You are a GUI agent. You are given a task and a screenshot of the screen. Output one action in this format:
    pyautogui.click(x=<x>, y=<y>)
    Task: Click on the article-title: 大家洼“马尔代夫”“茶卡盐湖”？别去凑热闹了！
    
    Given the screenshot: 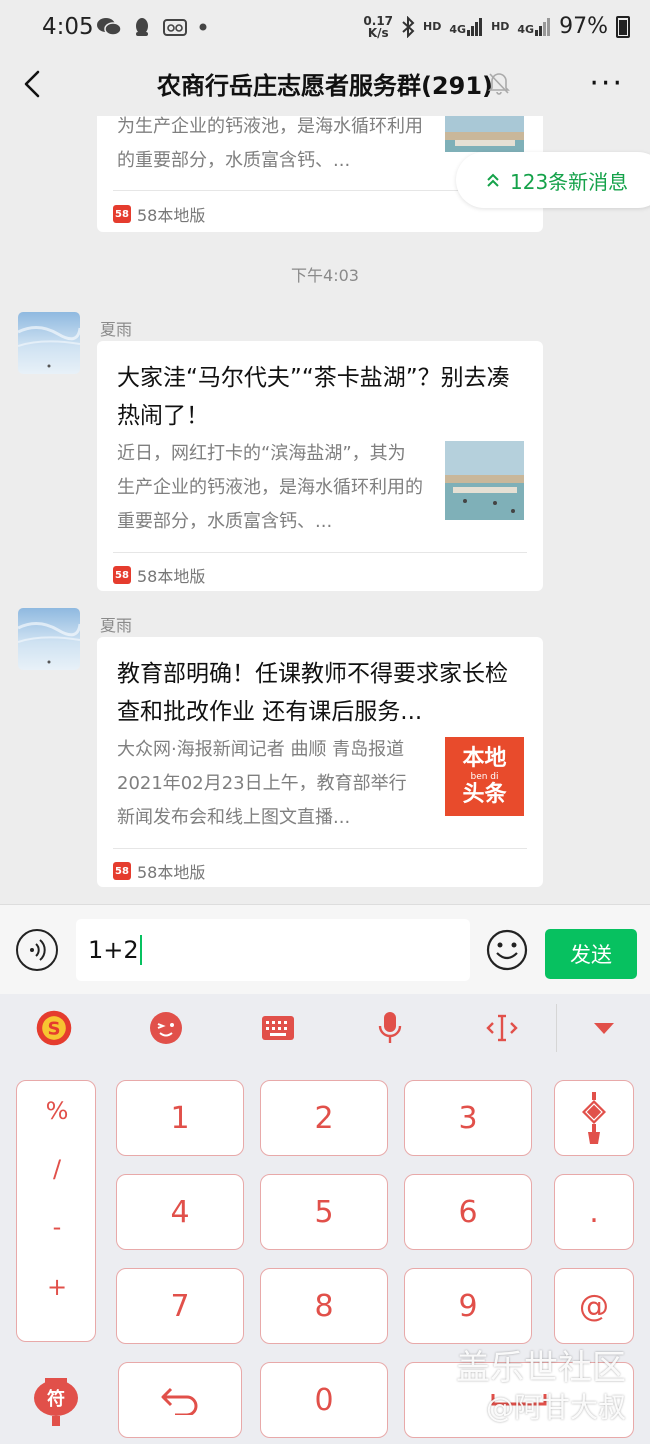 What is the action you would take?
    pyautogui.click(x=313, y=397)
    